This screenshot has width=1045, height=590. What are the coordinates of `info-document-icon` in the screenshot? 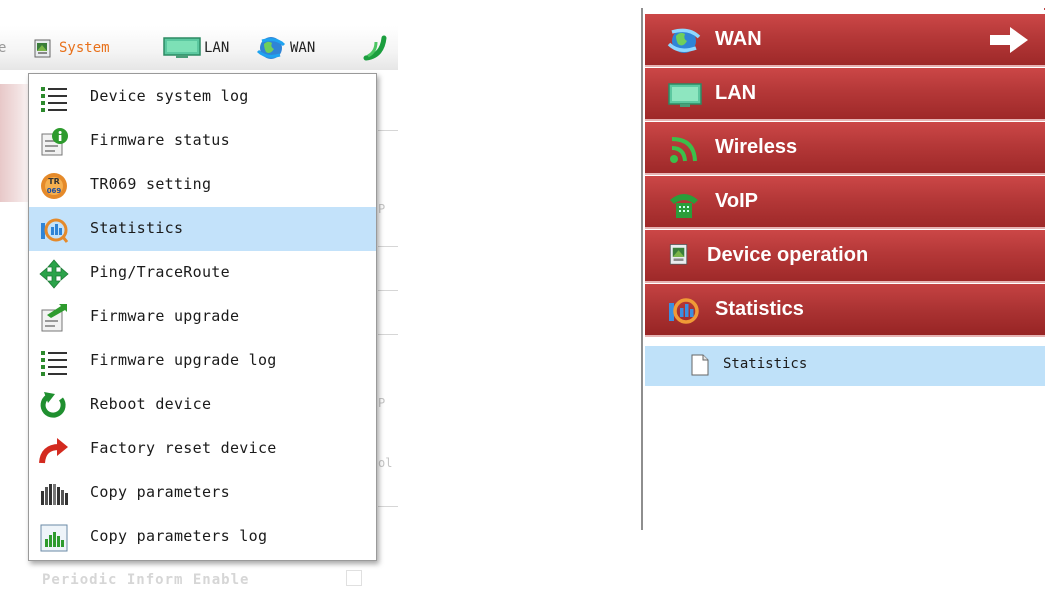 It's located at (54, 142).